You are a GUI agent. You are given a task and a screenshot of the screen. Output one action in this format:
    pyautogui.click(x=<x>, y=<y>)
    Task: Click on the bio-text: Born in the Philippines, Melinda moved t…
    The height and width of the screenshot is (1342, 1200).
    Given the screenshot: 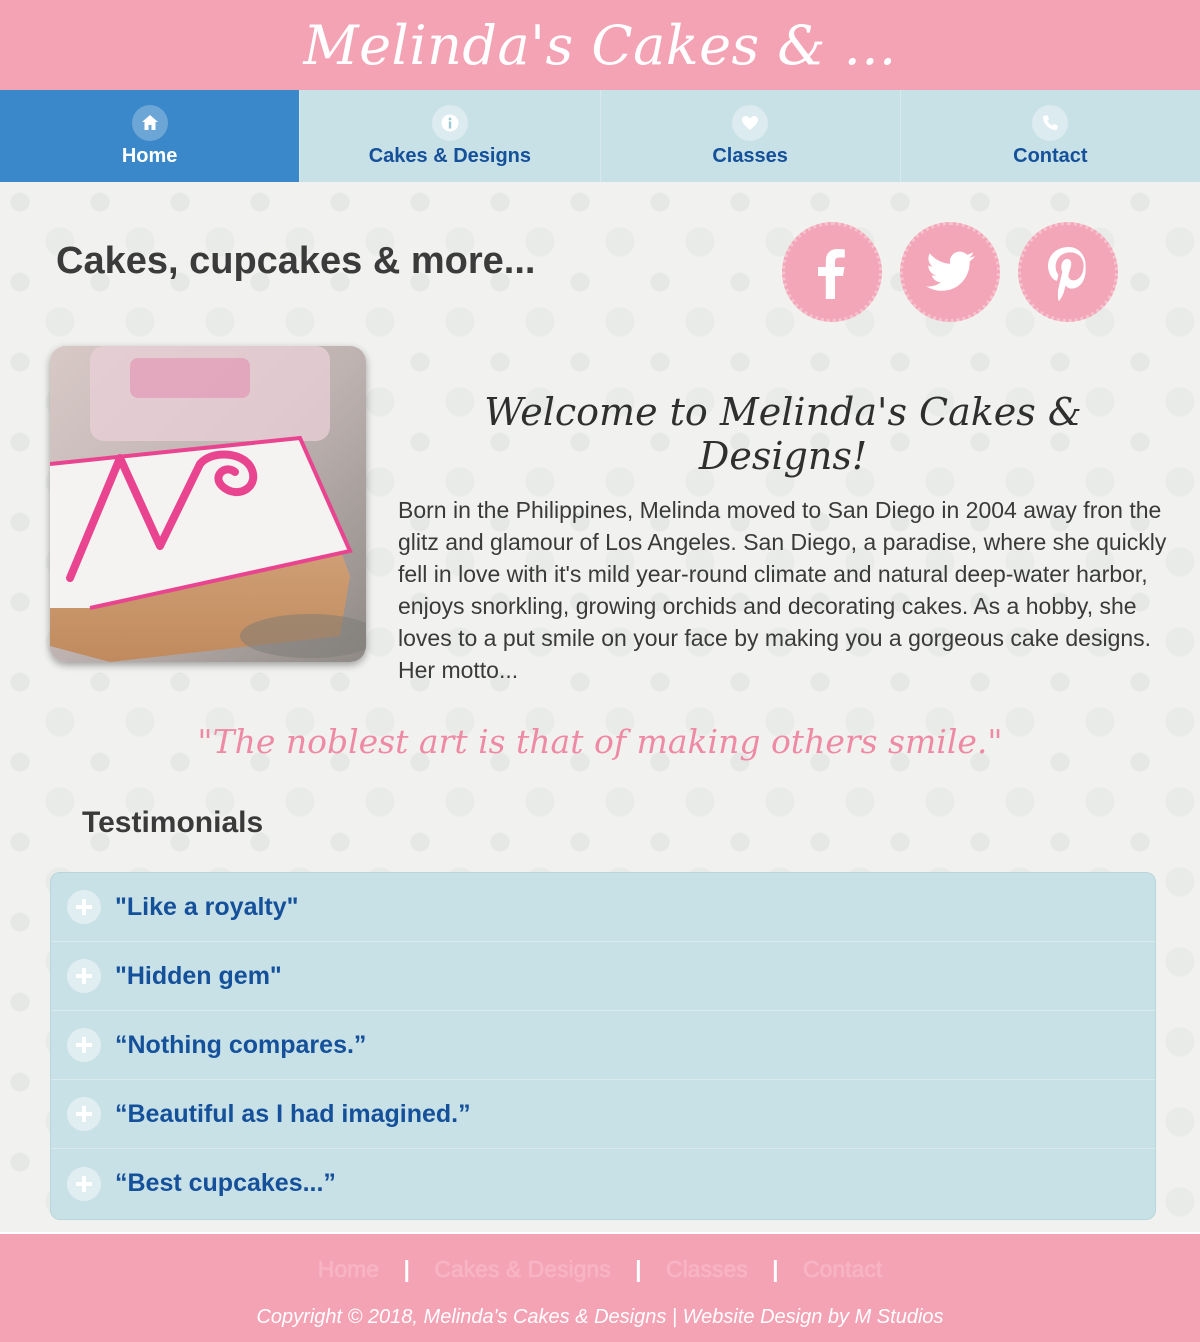 What is the action you would take?
    pyautogui.click(x=782, y=590)
    